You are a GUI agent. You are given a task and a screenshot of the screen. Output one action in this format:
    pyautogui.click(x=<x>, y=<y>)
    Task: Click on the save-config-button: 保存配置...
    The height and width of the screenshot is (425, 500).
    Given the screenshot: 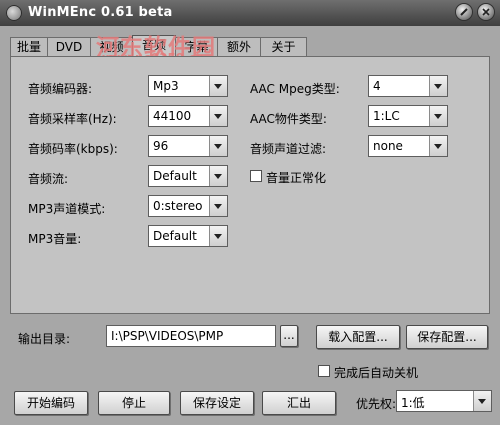 What is the action you would take?
    pyautogui.click(x=447, y=337)
    